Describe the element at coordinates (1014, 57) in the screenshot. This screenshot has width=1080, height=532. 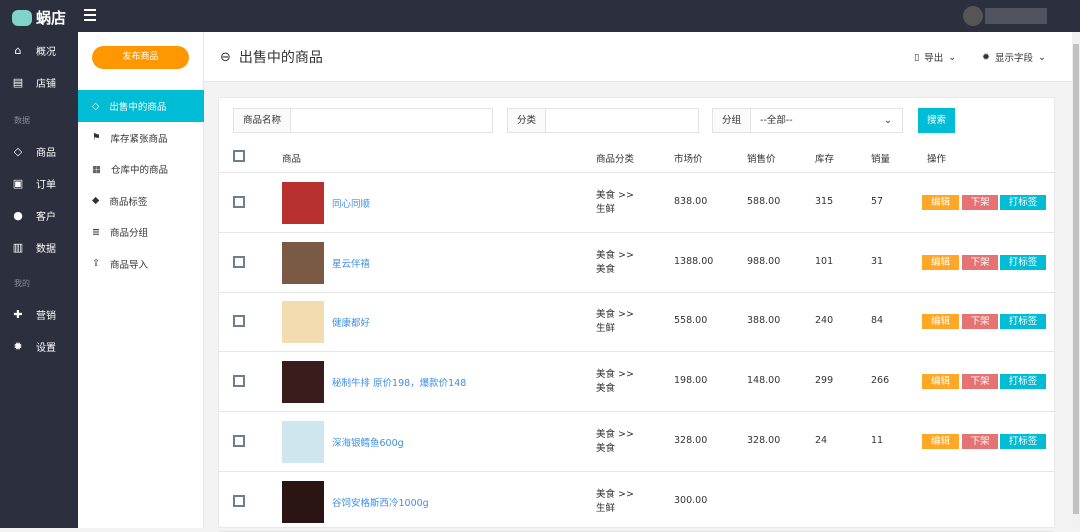
I see `display-fields-button: ✹ 显示字段 ⌄` at that location.